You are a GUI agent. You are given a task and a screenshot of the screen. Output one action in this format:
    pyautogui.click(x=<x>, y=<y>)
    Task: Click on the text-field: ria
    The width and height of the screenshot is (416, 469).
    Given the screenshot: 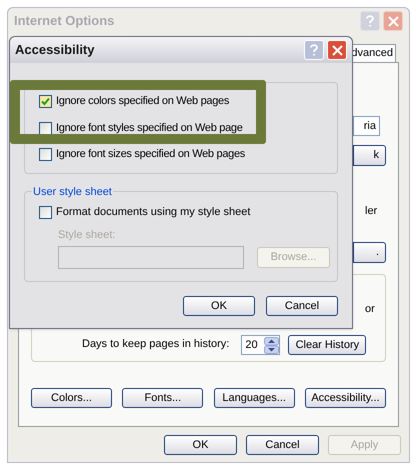 What is the action you would take?
    pyautogui.click(x=366, y=126)
    